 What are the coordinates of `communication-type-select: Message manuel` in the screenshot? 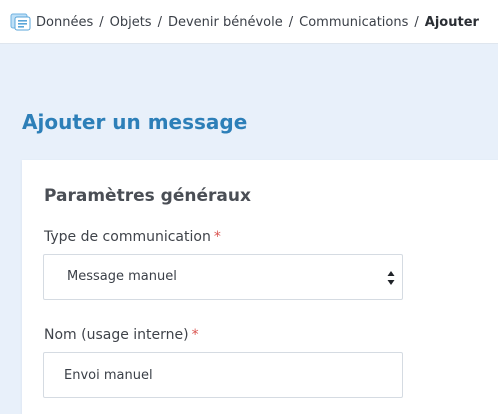 It's located at (223, 277).